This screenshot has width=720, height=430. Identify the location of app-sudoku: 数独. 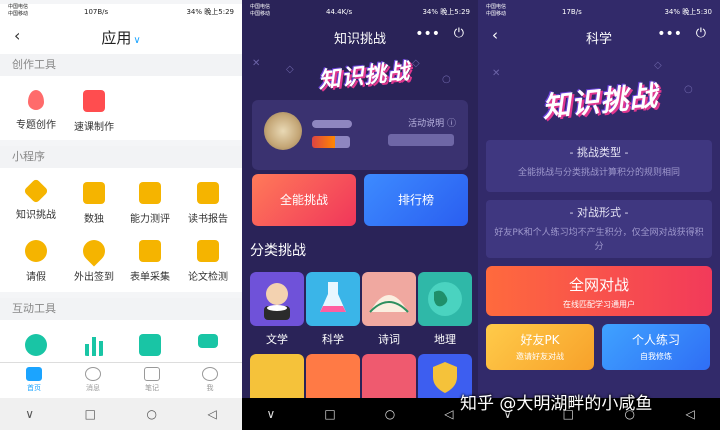
(94, 203).